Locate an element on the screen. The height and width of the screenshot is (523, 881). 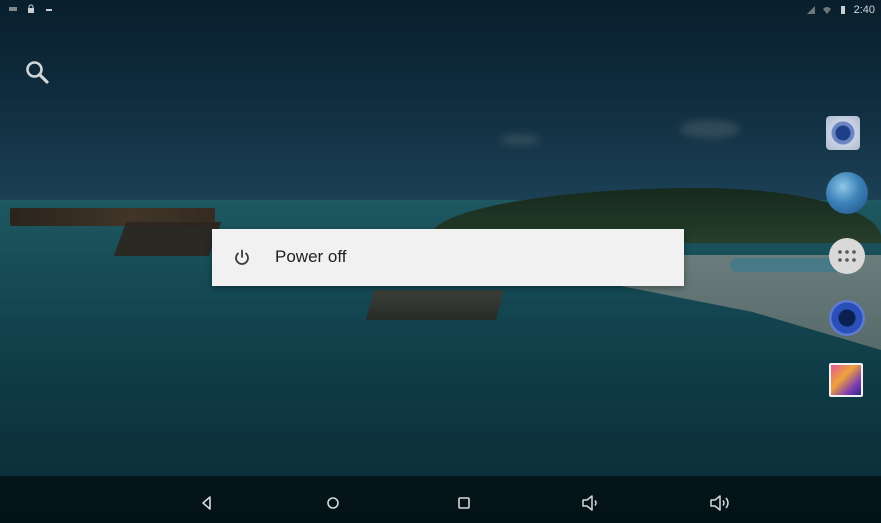
minus-icon is located at coordinates (49, 10).